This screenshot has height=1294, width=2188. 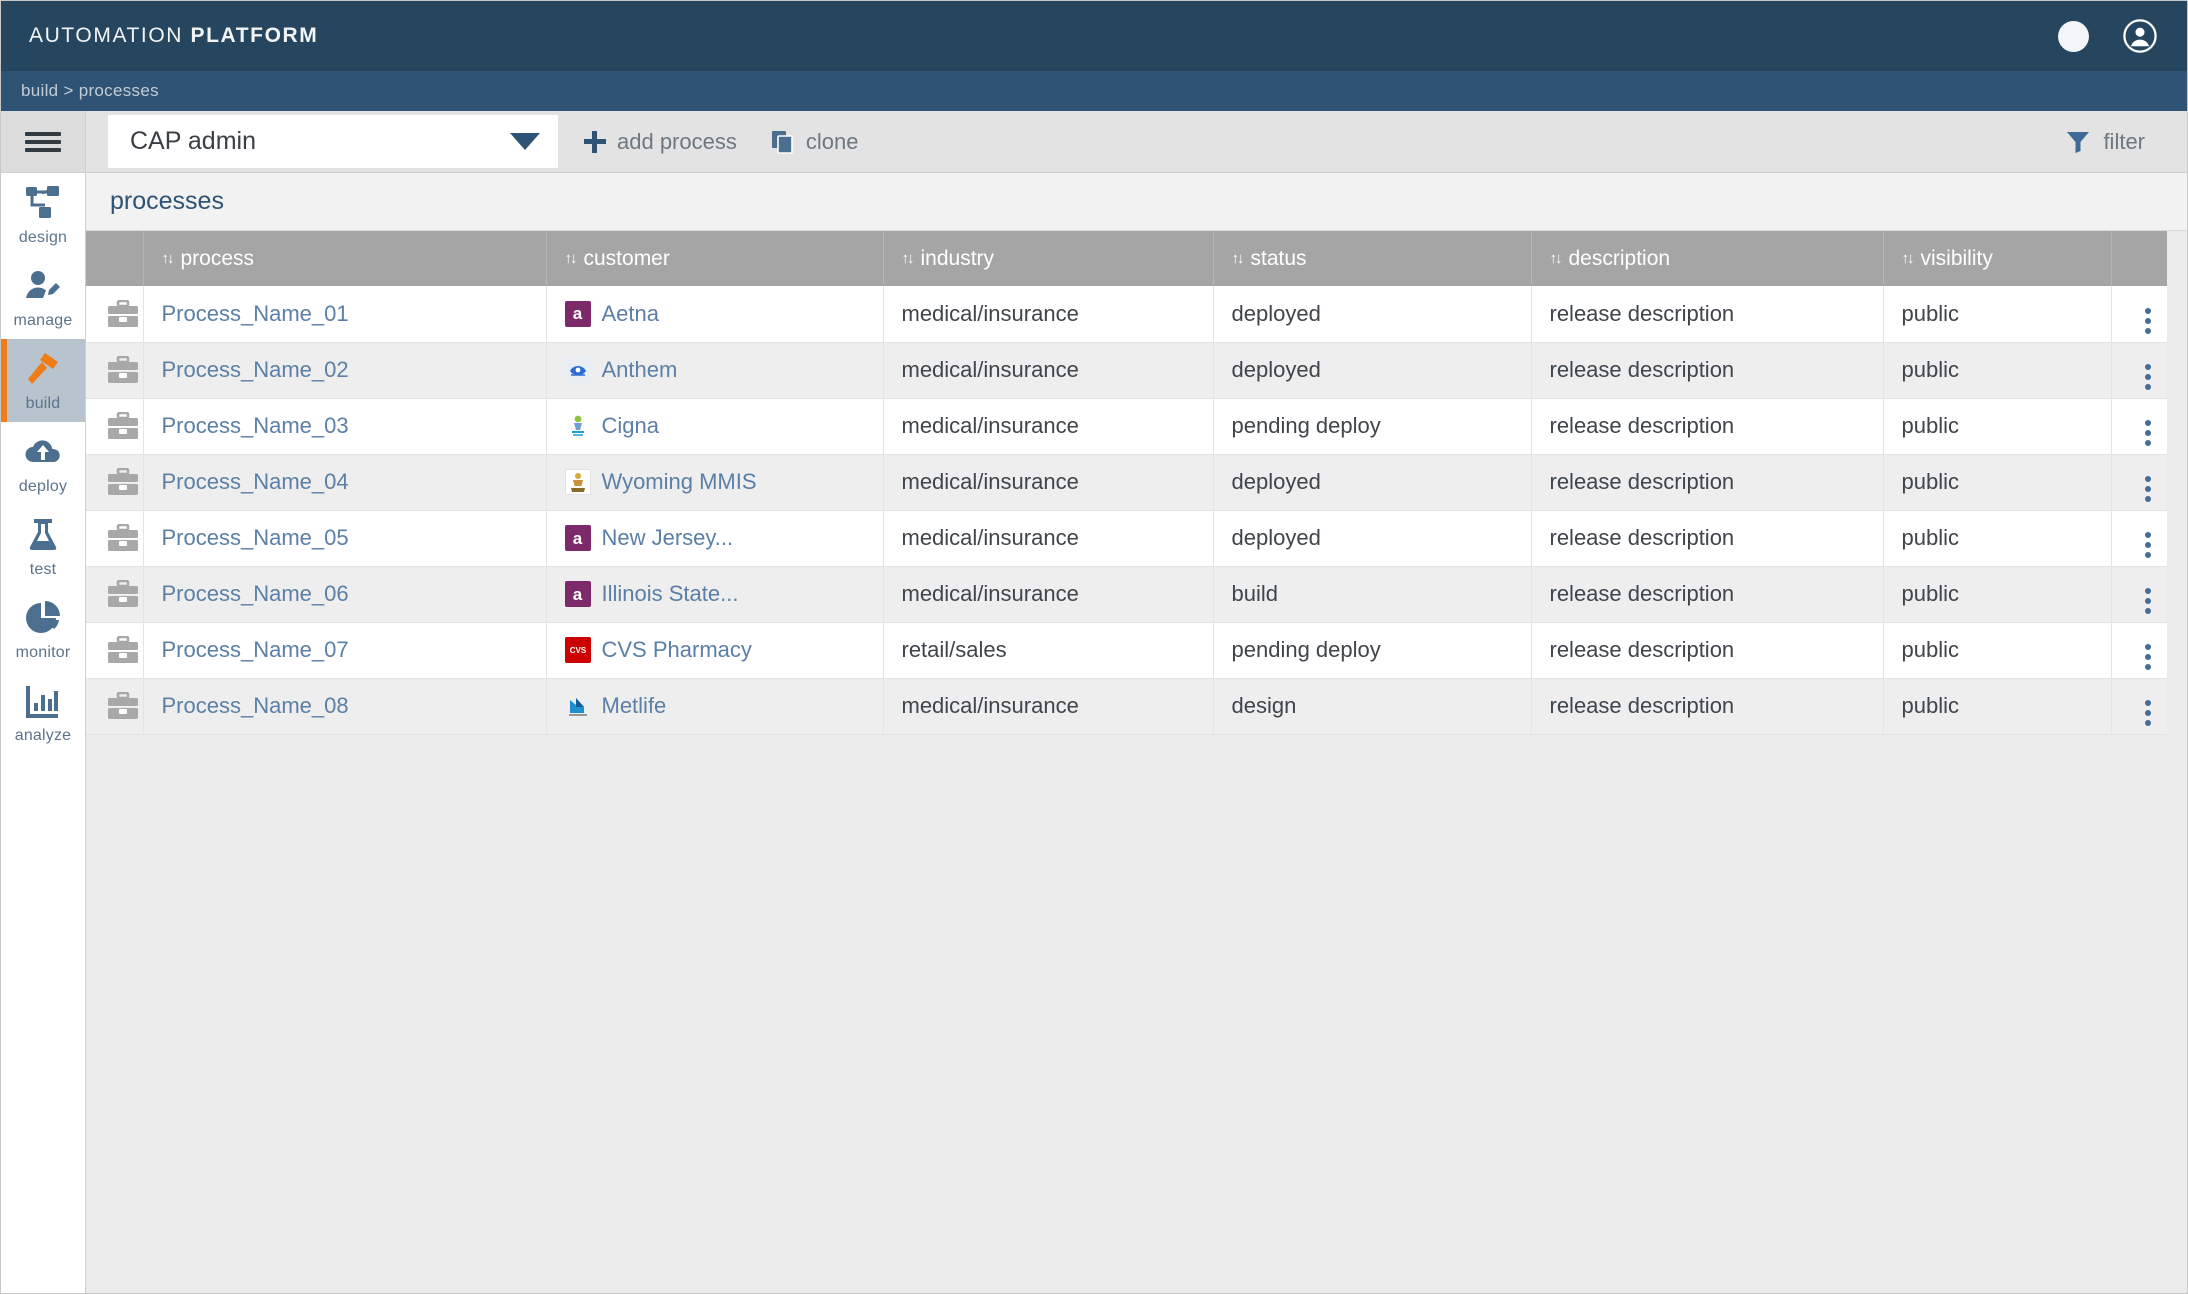 I want to click on process-link: Process_Name_03, so click(x=255, y=425).